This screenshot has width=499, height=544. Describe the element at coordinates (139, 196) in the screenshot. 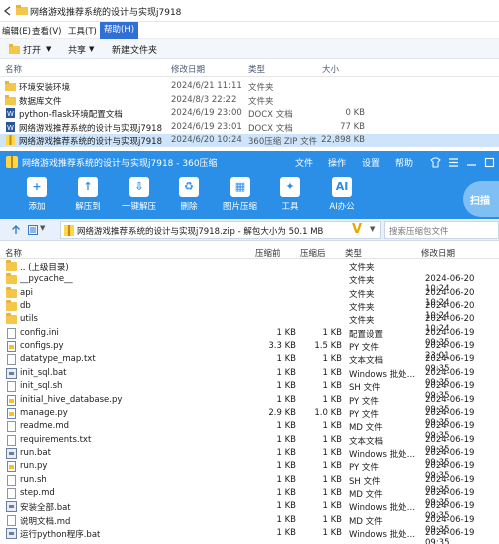

I see `one-click-extract-button: ⇩ 一键解压` at that location.